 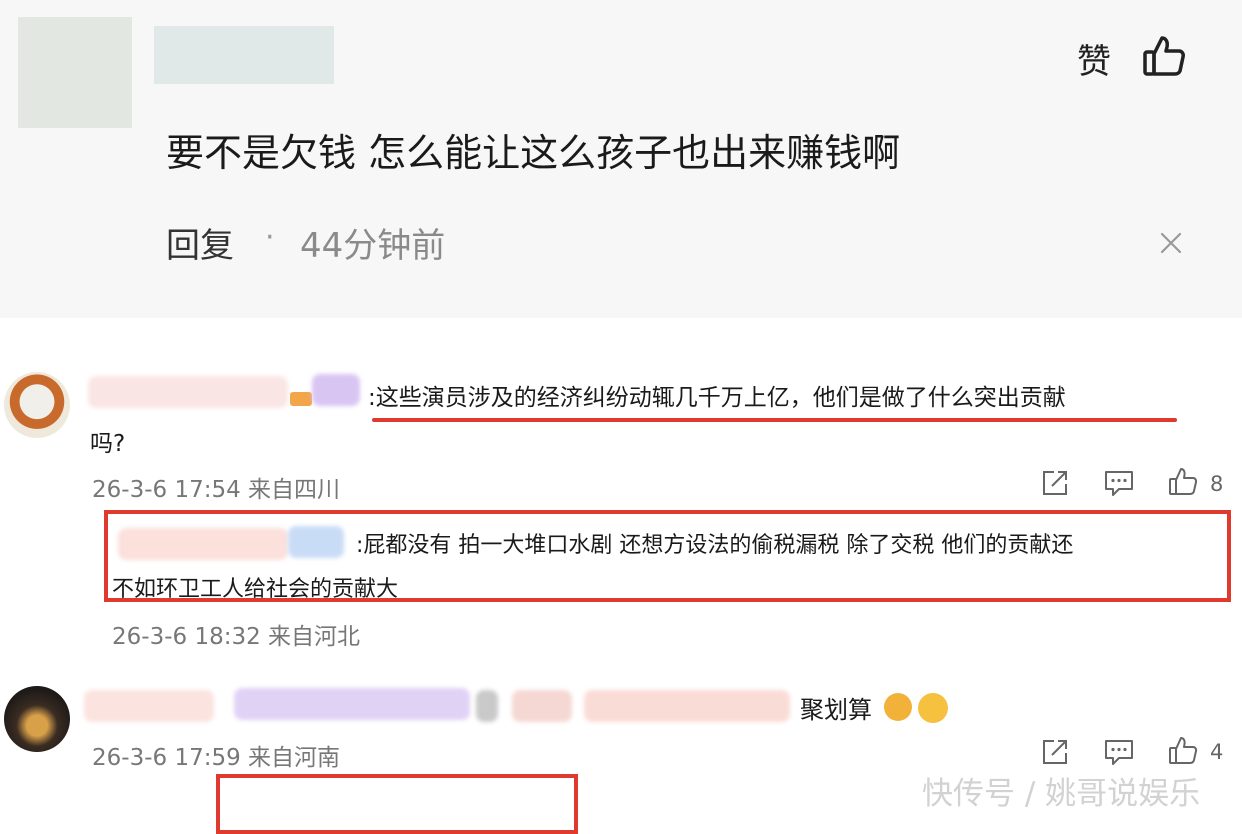 What do you see at coordinates (1094, 58) in the screenshot?
I see `like-label: 赞` at bounding box center [1094, 58].